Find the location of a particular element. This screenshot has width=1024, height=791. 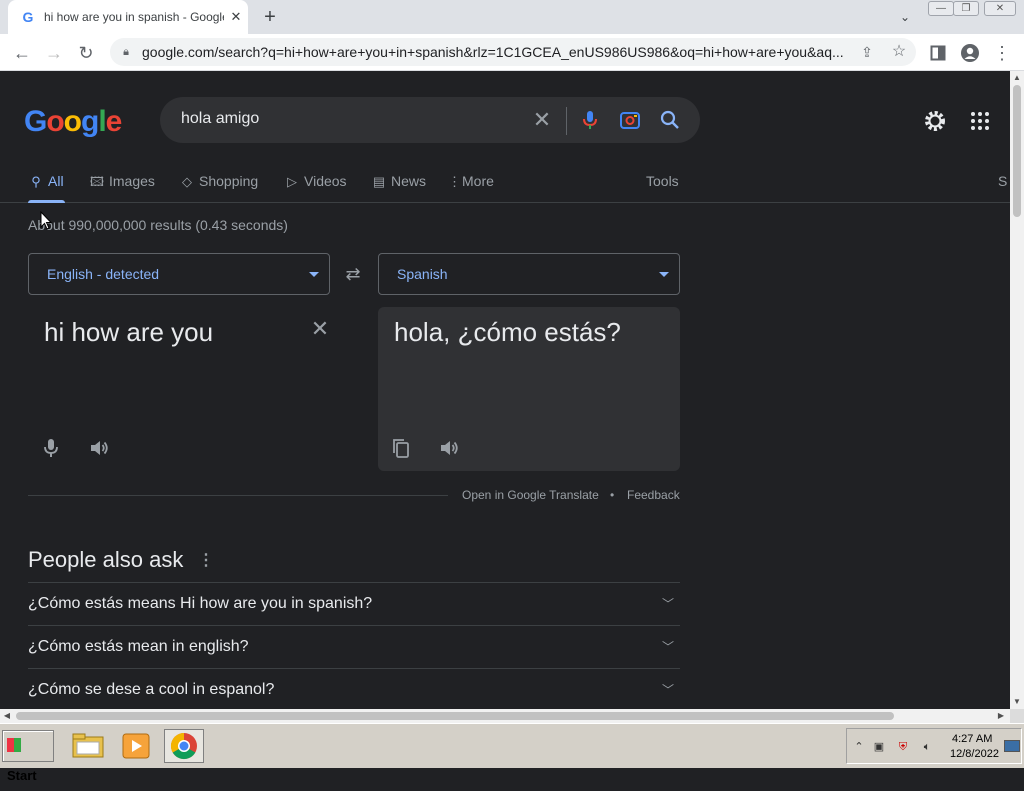

show-hidden-icons-chevron-icon: ⌃ is located at coordinates (859, 747).